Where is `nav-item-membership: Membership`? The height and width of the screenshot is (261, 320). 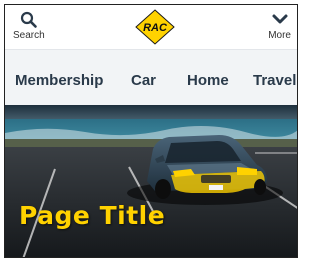 nav-item-membership: Membership is located at coordinates (59, 80).